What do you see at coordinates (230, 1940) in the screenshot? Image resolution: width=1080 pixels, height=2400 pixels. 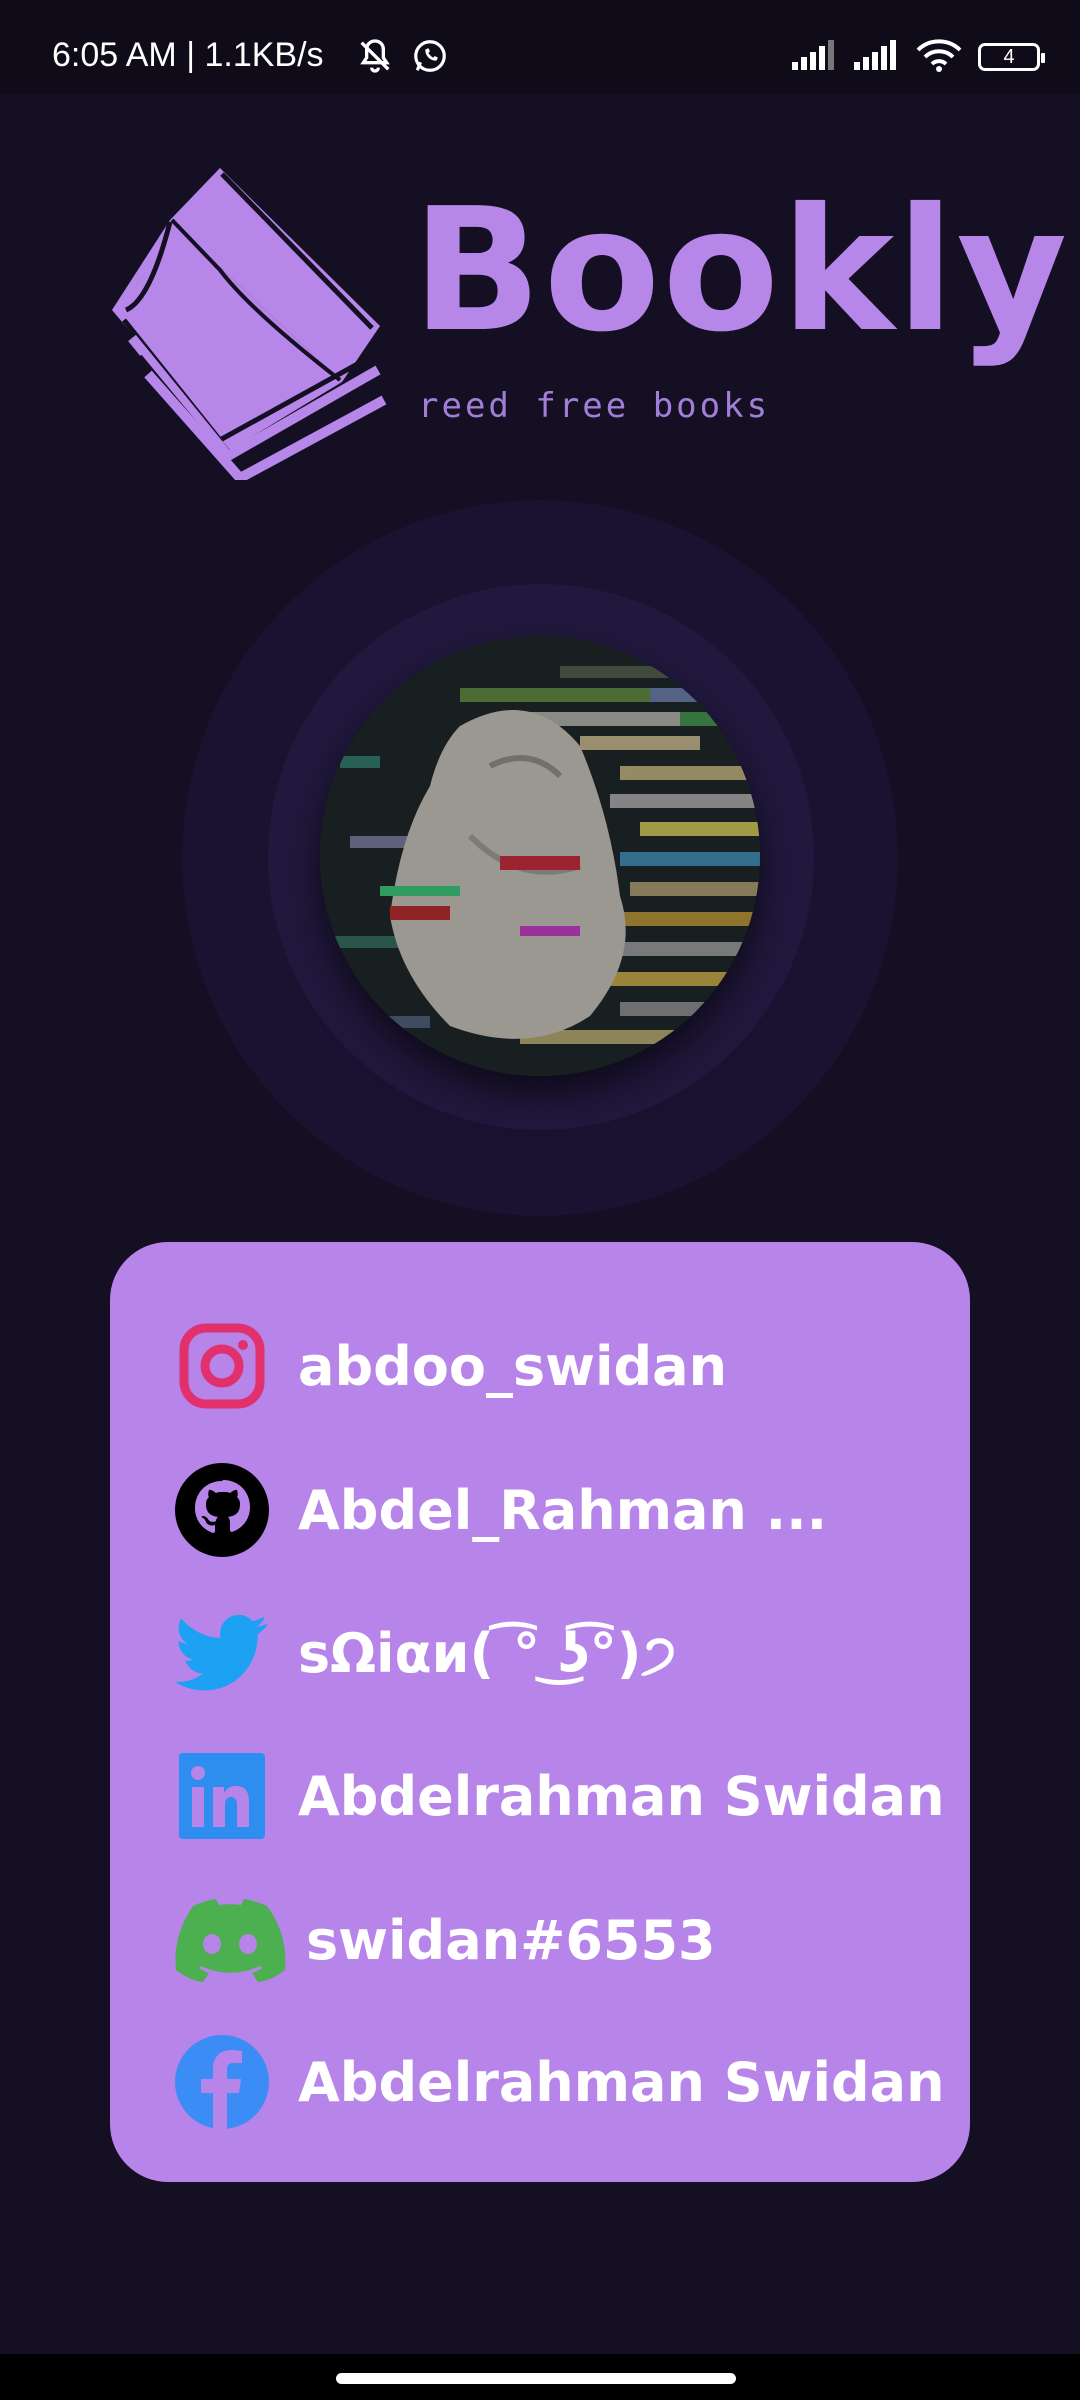 I see `discord-icon` at bounding box center [230, 1940].